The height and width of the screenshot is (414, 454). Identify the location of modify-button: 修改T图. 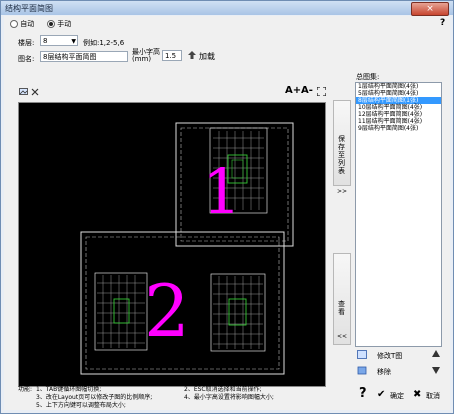
(379, 355).